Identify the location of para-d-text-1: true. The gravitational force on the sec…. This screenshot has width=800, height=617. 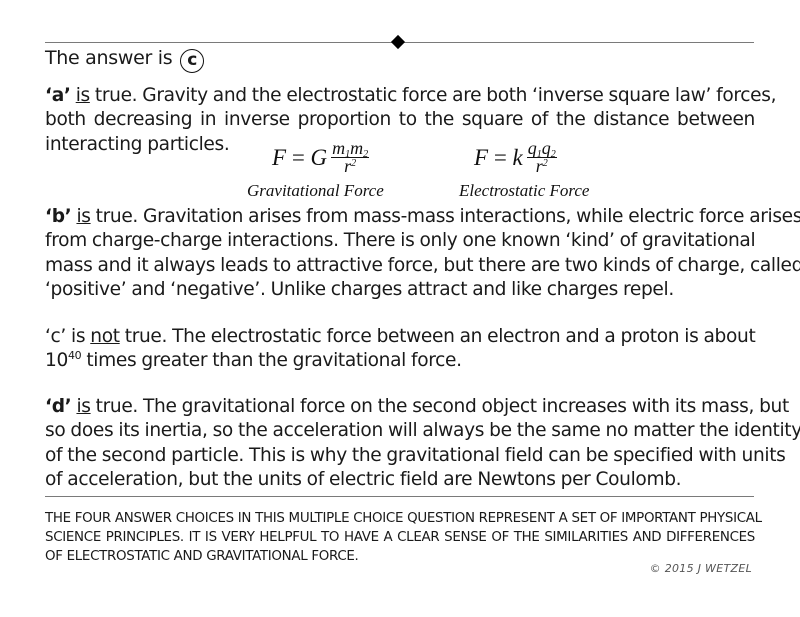
(440, 406).